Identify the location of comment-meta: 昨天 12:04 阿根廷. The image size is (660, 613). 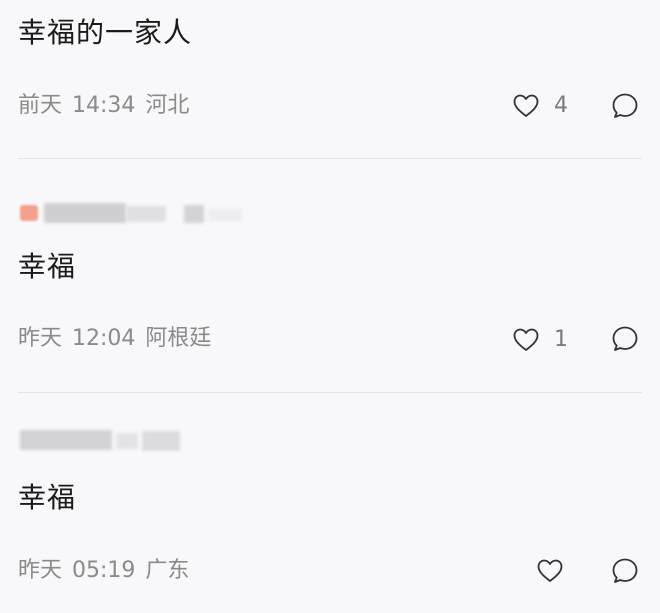
(119, 339).